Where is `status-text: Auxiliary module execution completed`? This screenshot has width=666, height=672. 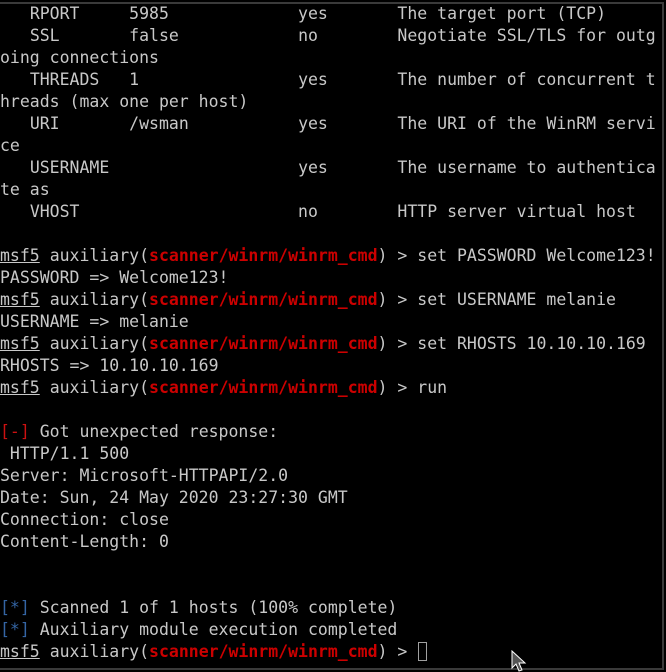 status-text: Auxiliary module execution completed is located at coordinates (218, 629).